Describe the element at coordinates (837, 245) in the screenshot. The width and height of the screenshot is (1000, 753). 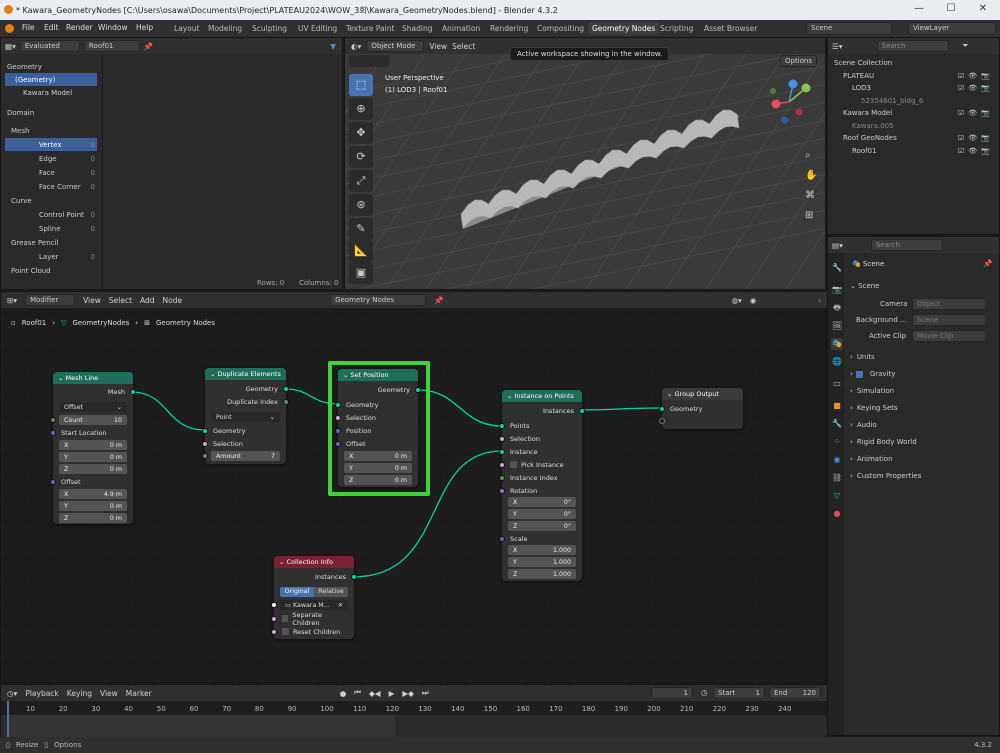
I see `properties-editor-icon: ▤▾` at that location.